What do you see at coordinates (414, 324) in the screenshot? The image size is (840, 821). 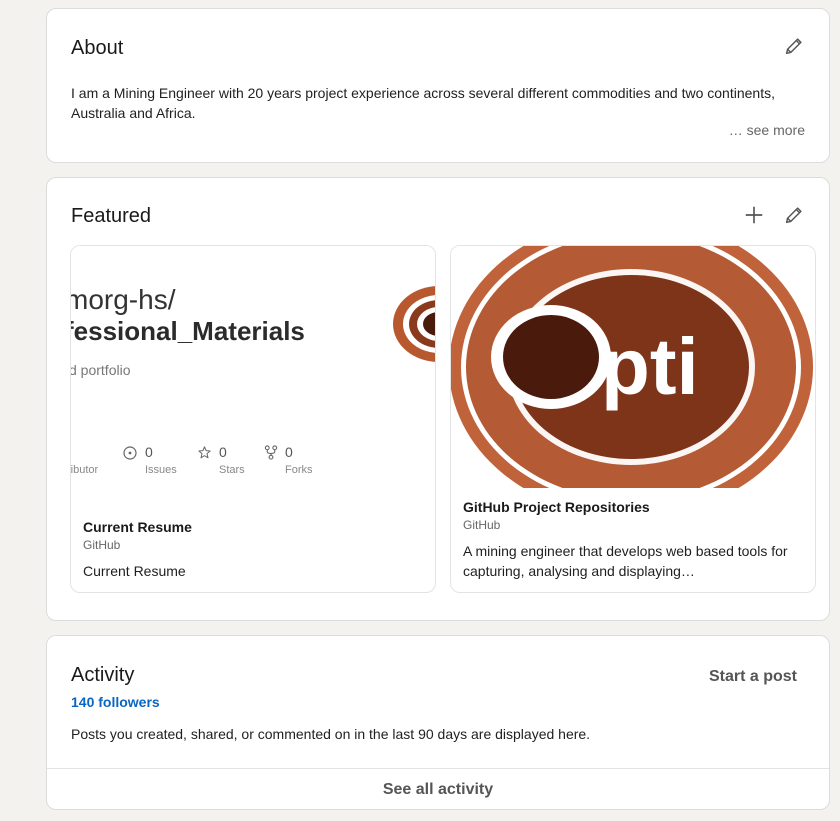 I see `opti-logo-icon` at bounding box center [414, 324].